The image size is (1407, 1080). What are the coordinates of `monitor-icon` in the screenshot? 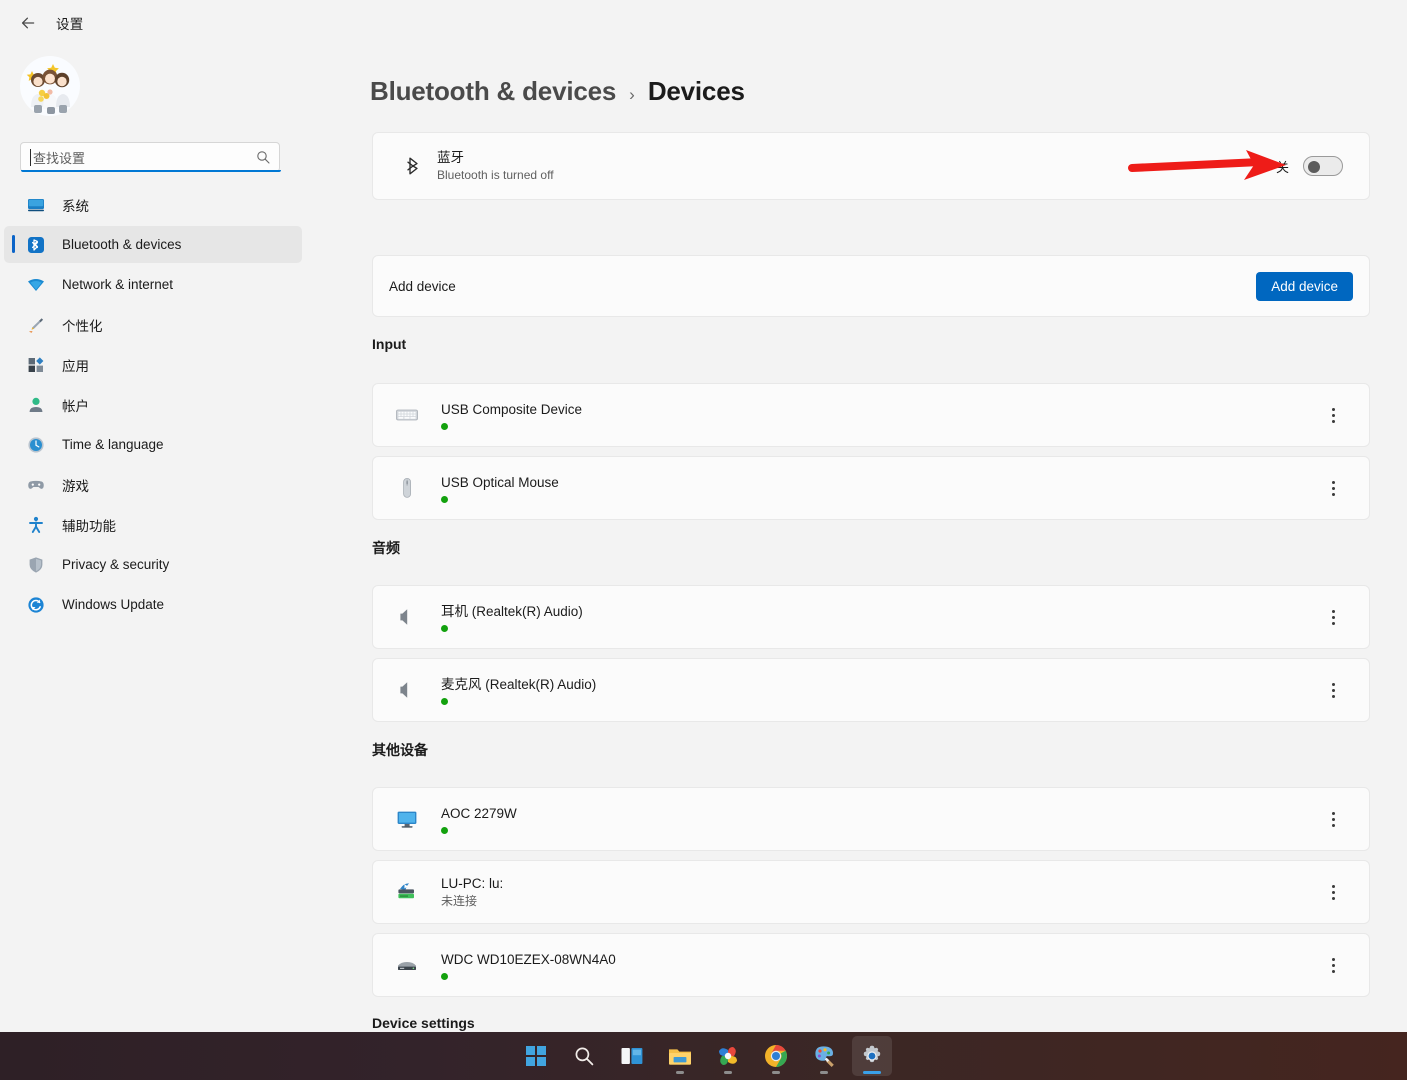 It's located at (407, 819).